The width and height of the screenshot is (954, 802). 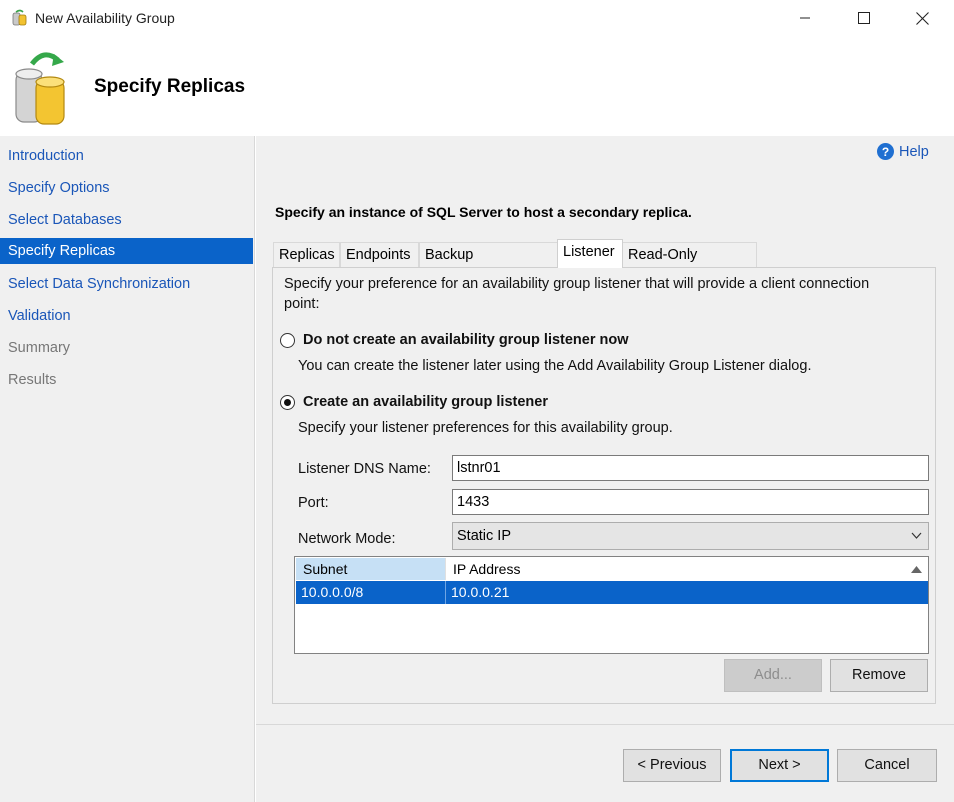 I want to click on close-button, so click(x=922, y=18).